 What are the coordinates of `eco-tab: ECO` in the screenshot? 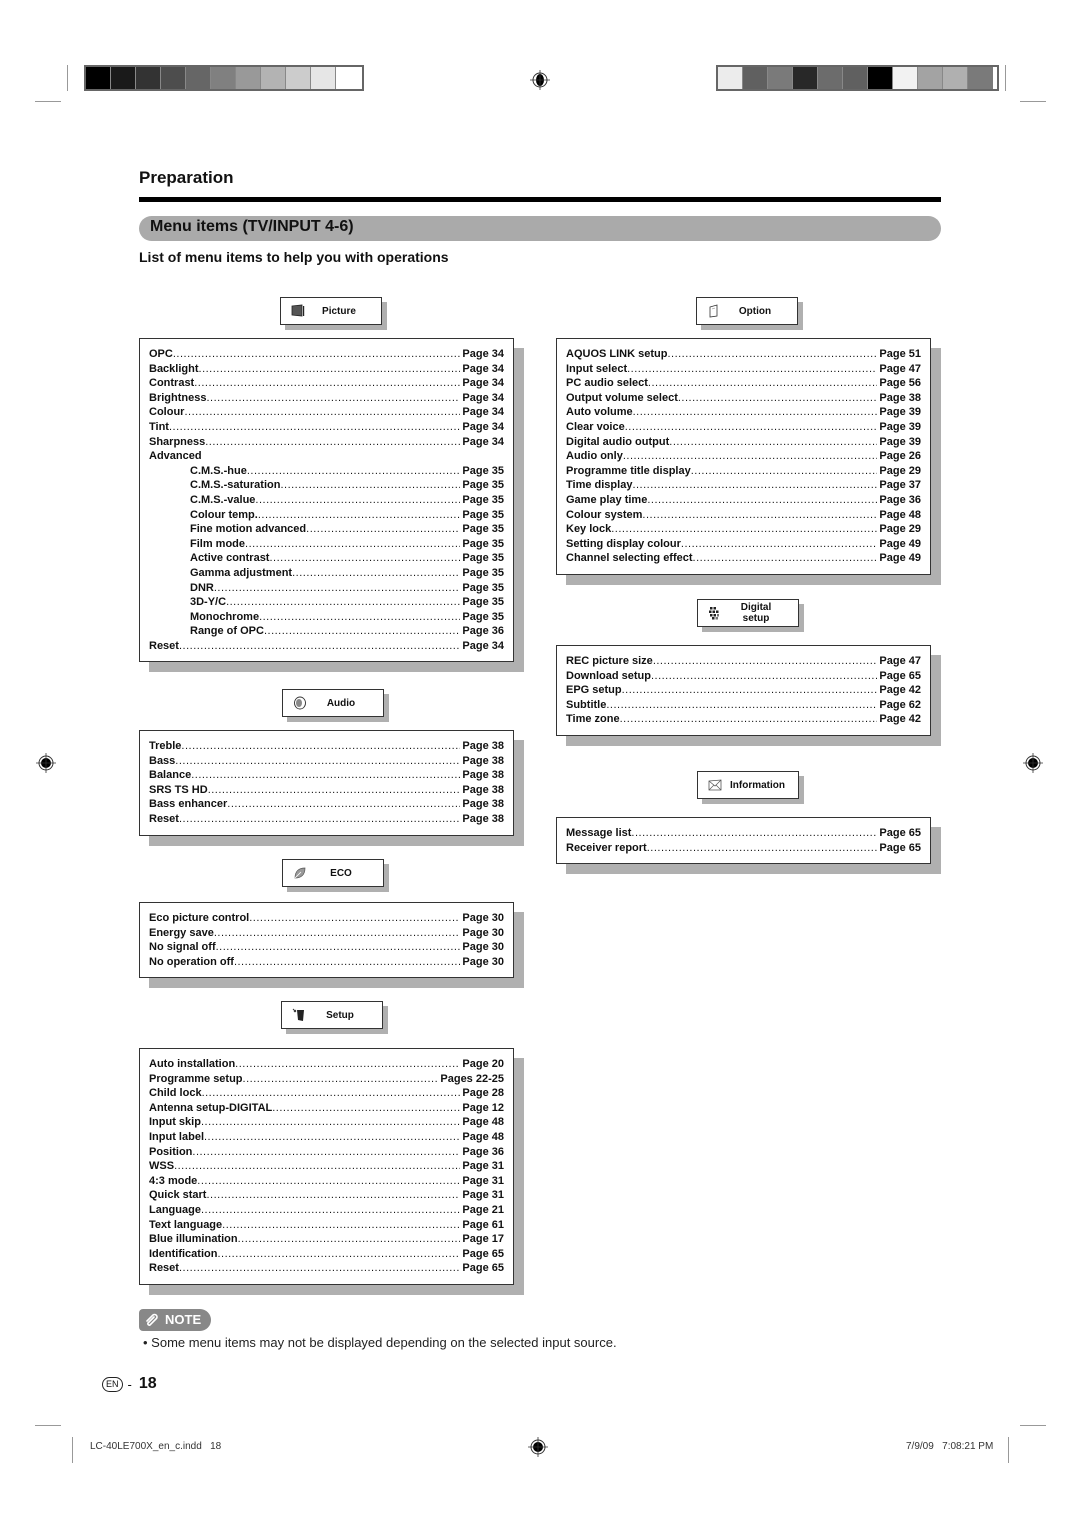 It's located at (335, 875).